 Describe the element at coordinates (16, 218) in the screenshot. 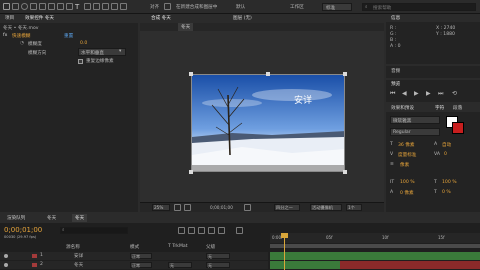

I see `tab-render-queue: 渲染队列` at that location.